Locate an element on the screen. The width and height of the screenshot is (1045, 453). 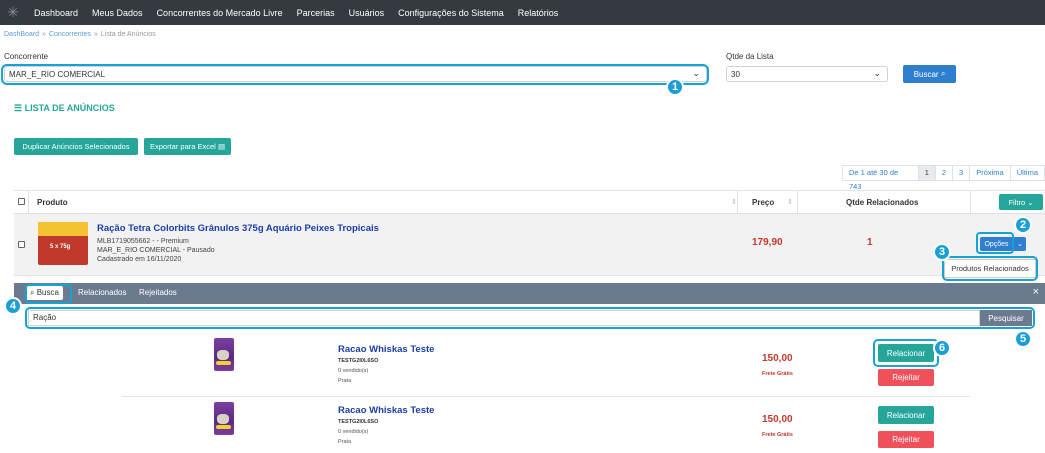
row-checkbox is located at coordinates (21, 244).